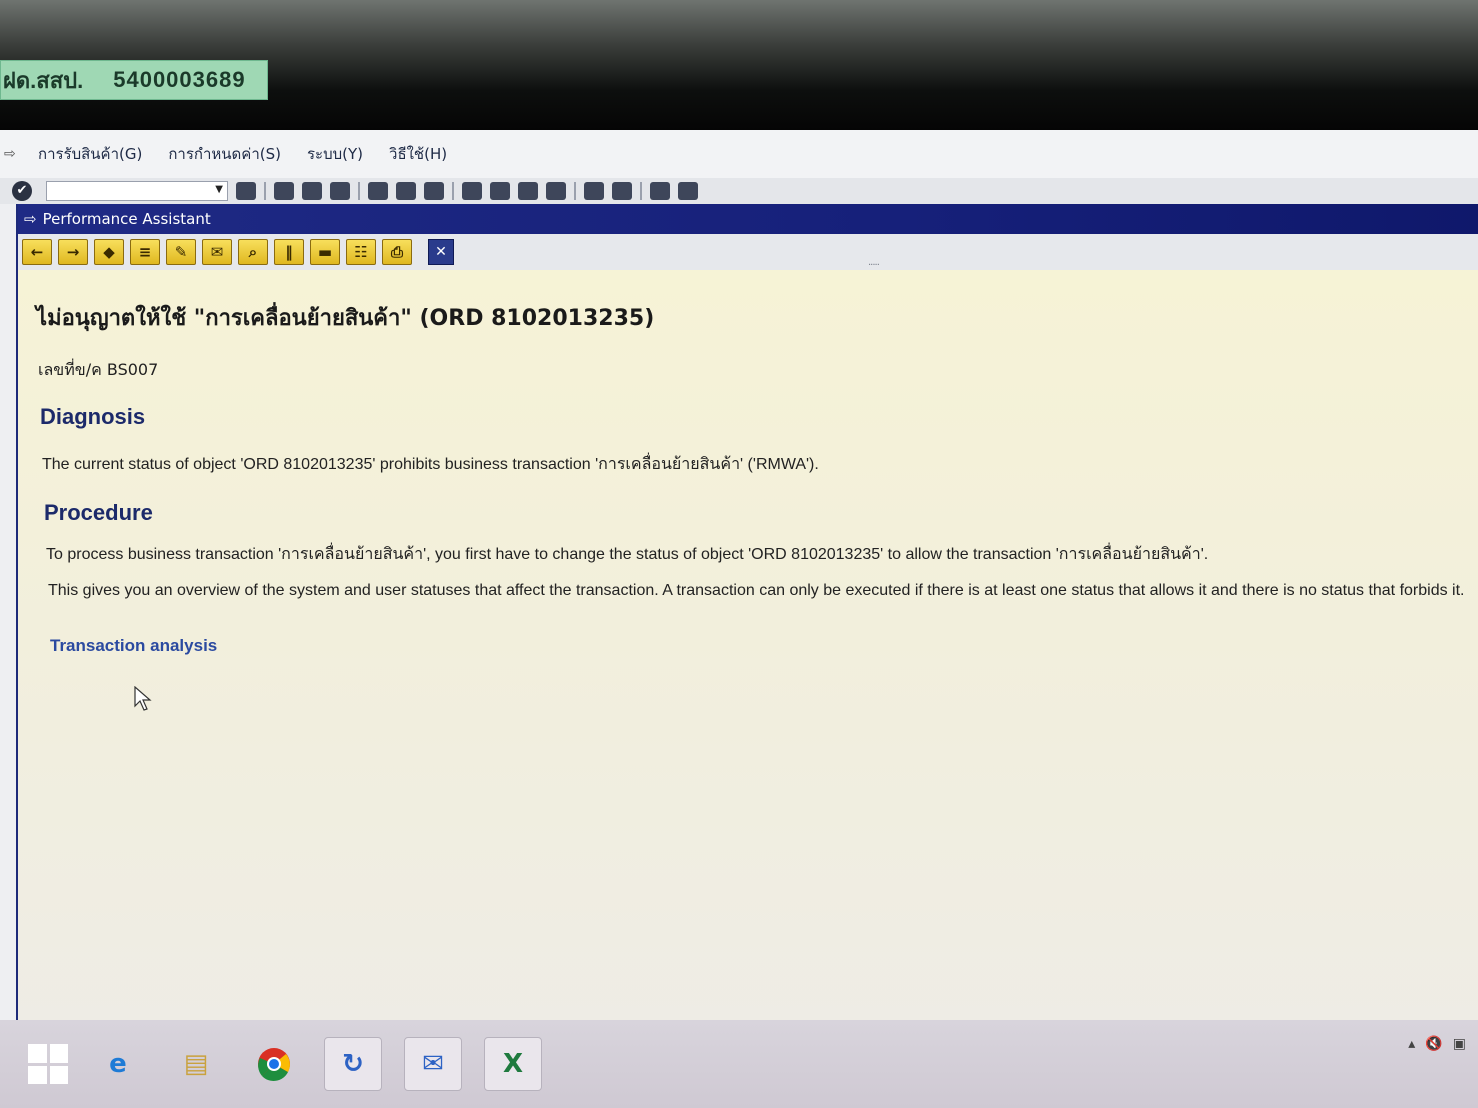  Describe the element at coordinates (660, 191) in the screenshot. I see `help-icon` at that location.